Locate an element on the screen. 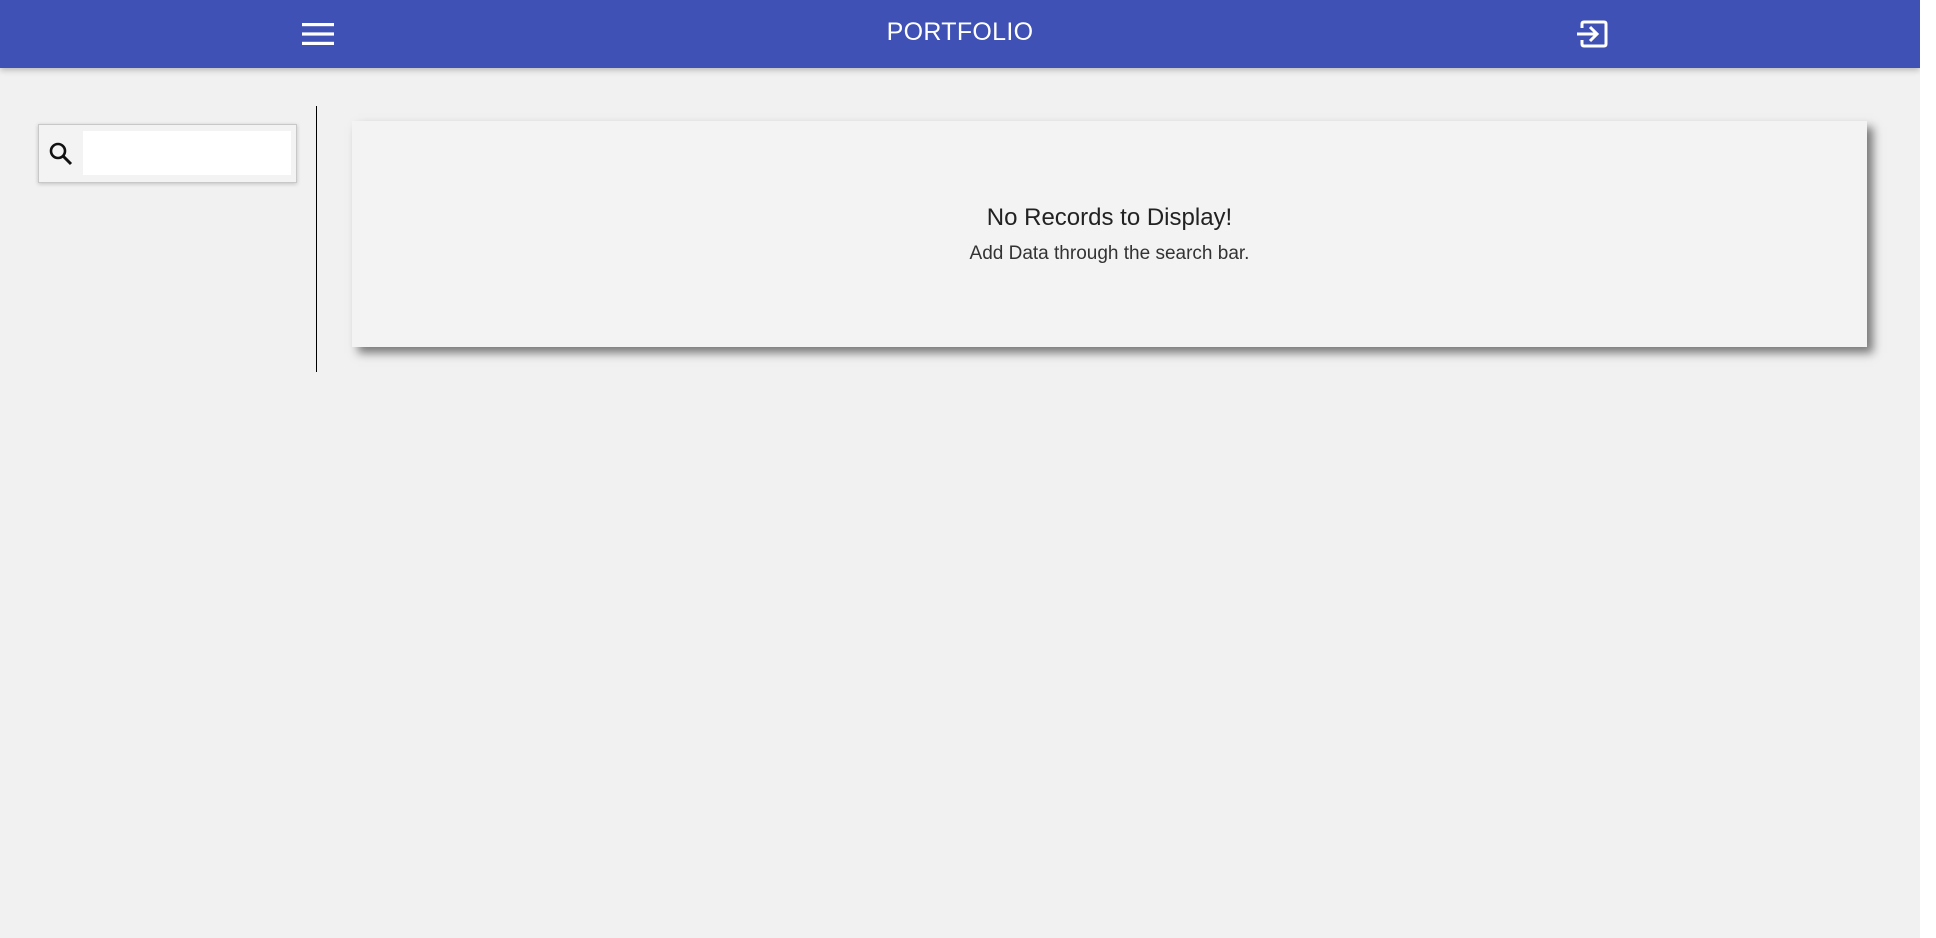  app-bar: PORTFOLIO is located at coordinates (960, 34).